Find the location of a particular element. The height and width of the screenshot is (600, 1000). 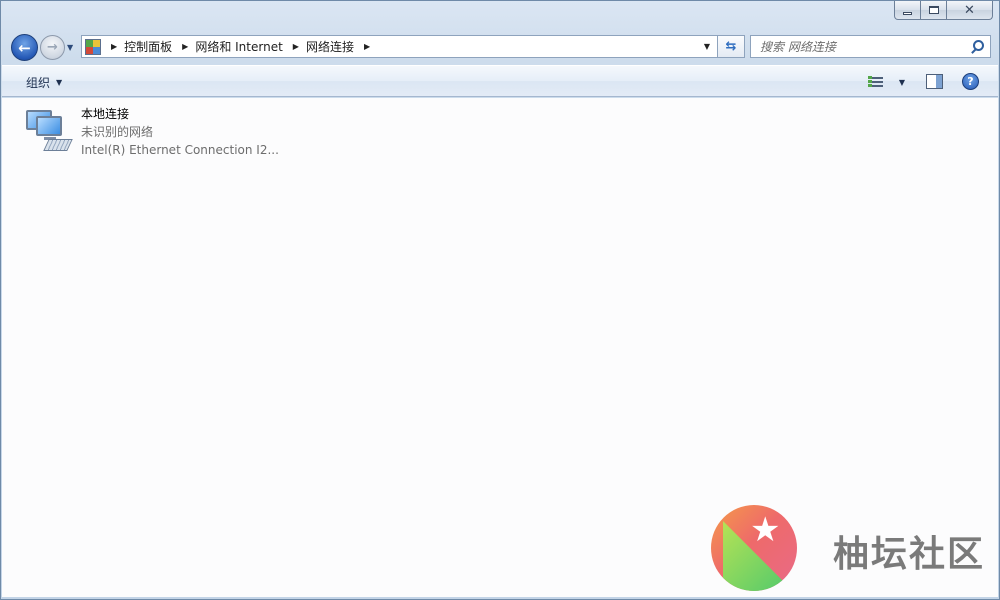

address-history-dropdown: ▼ is located at coordinates (707, 46).